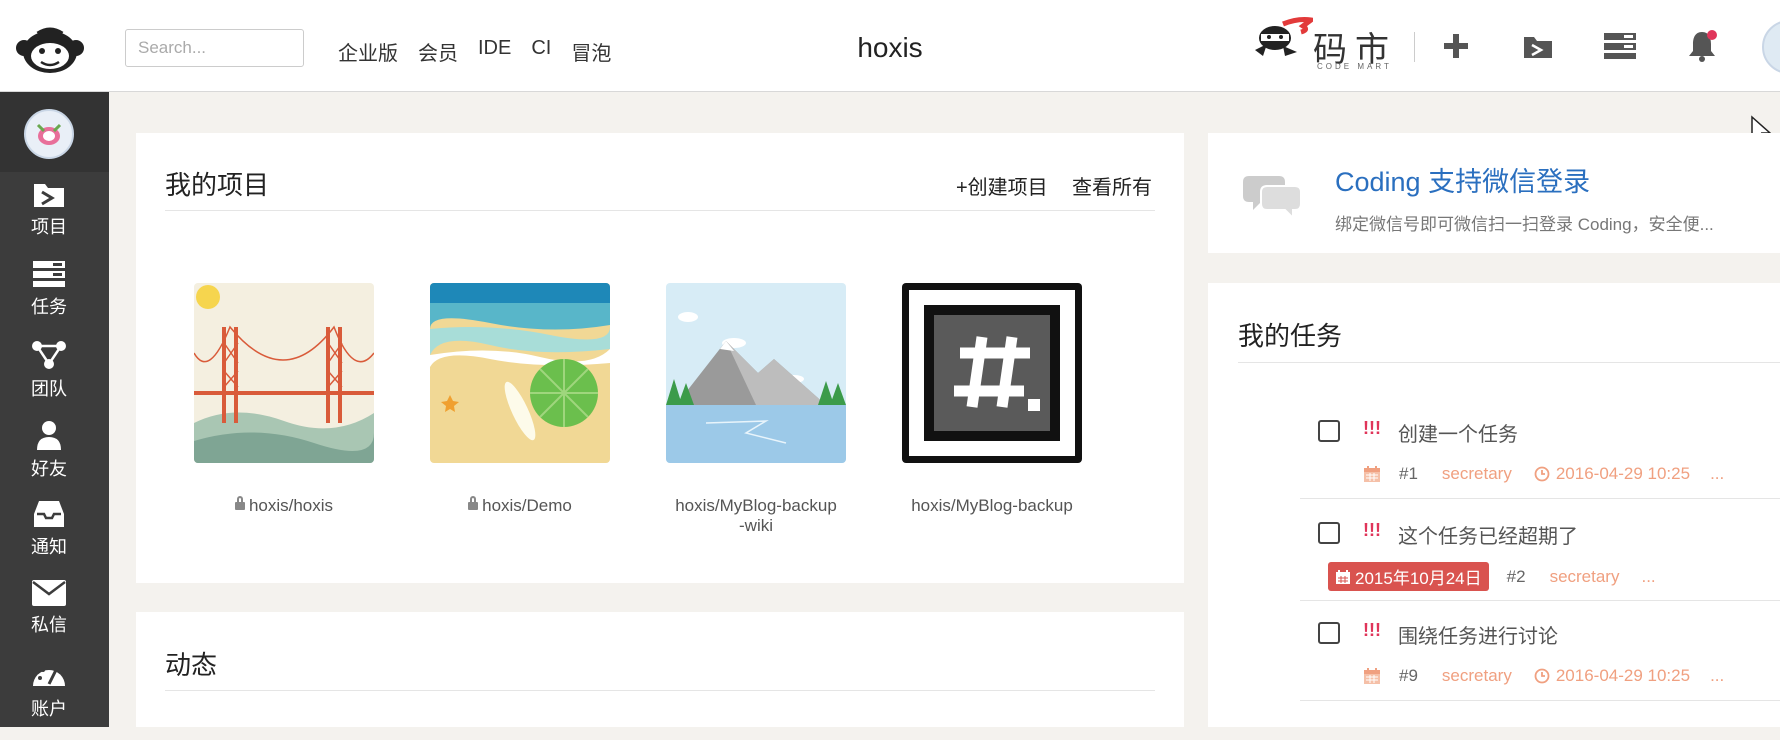 This screenshot has width=1780, height=740. I want to click on beach-thumbnail, so click(520, 373).